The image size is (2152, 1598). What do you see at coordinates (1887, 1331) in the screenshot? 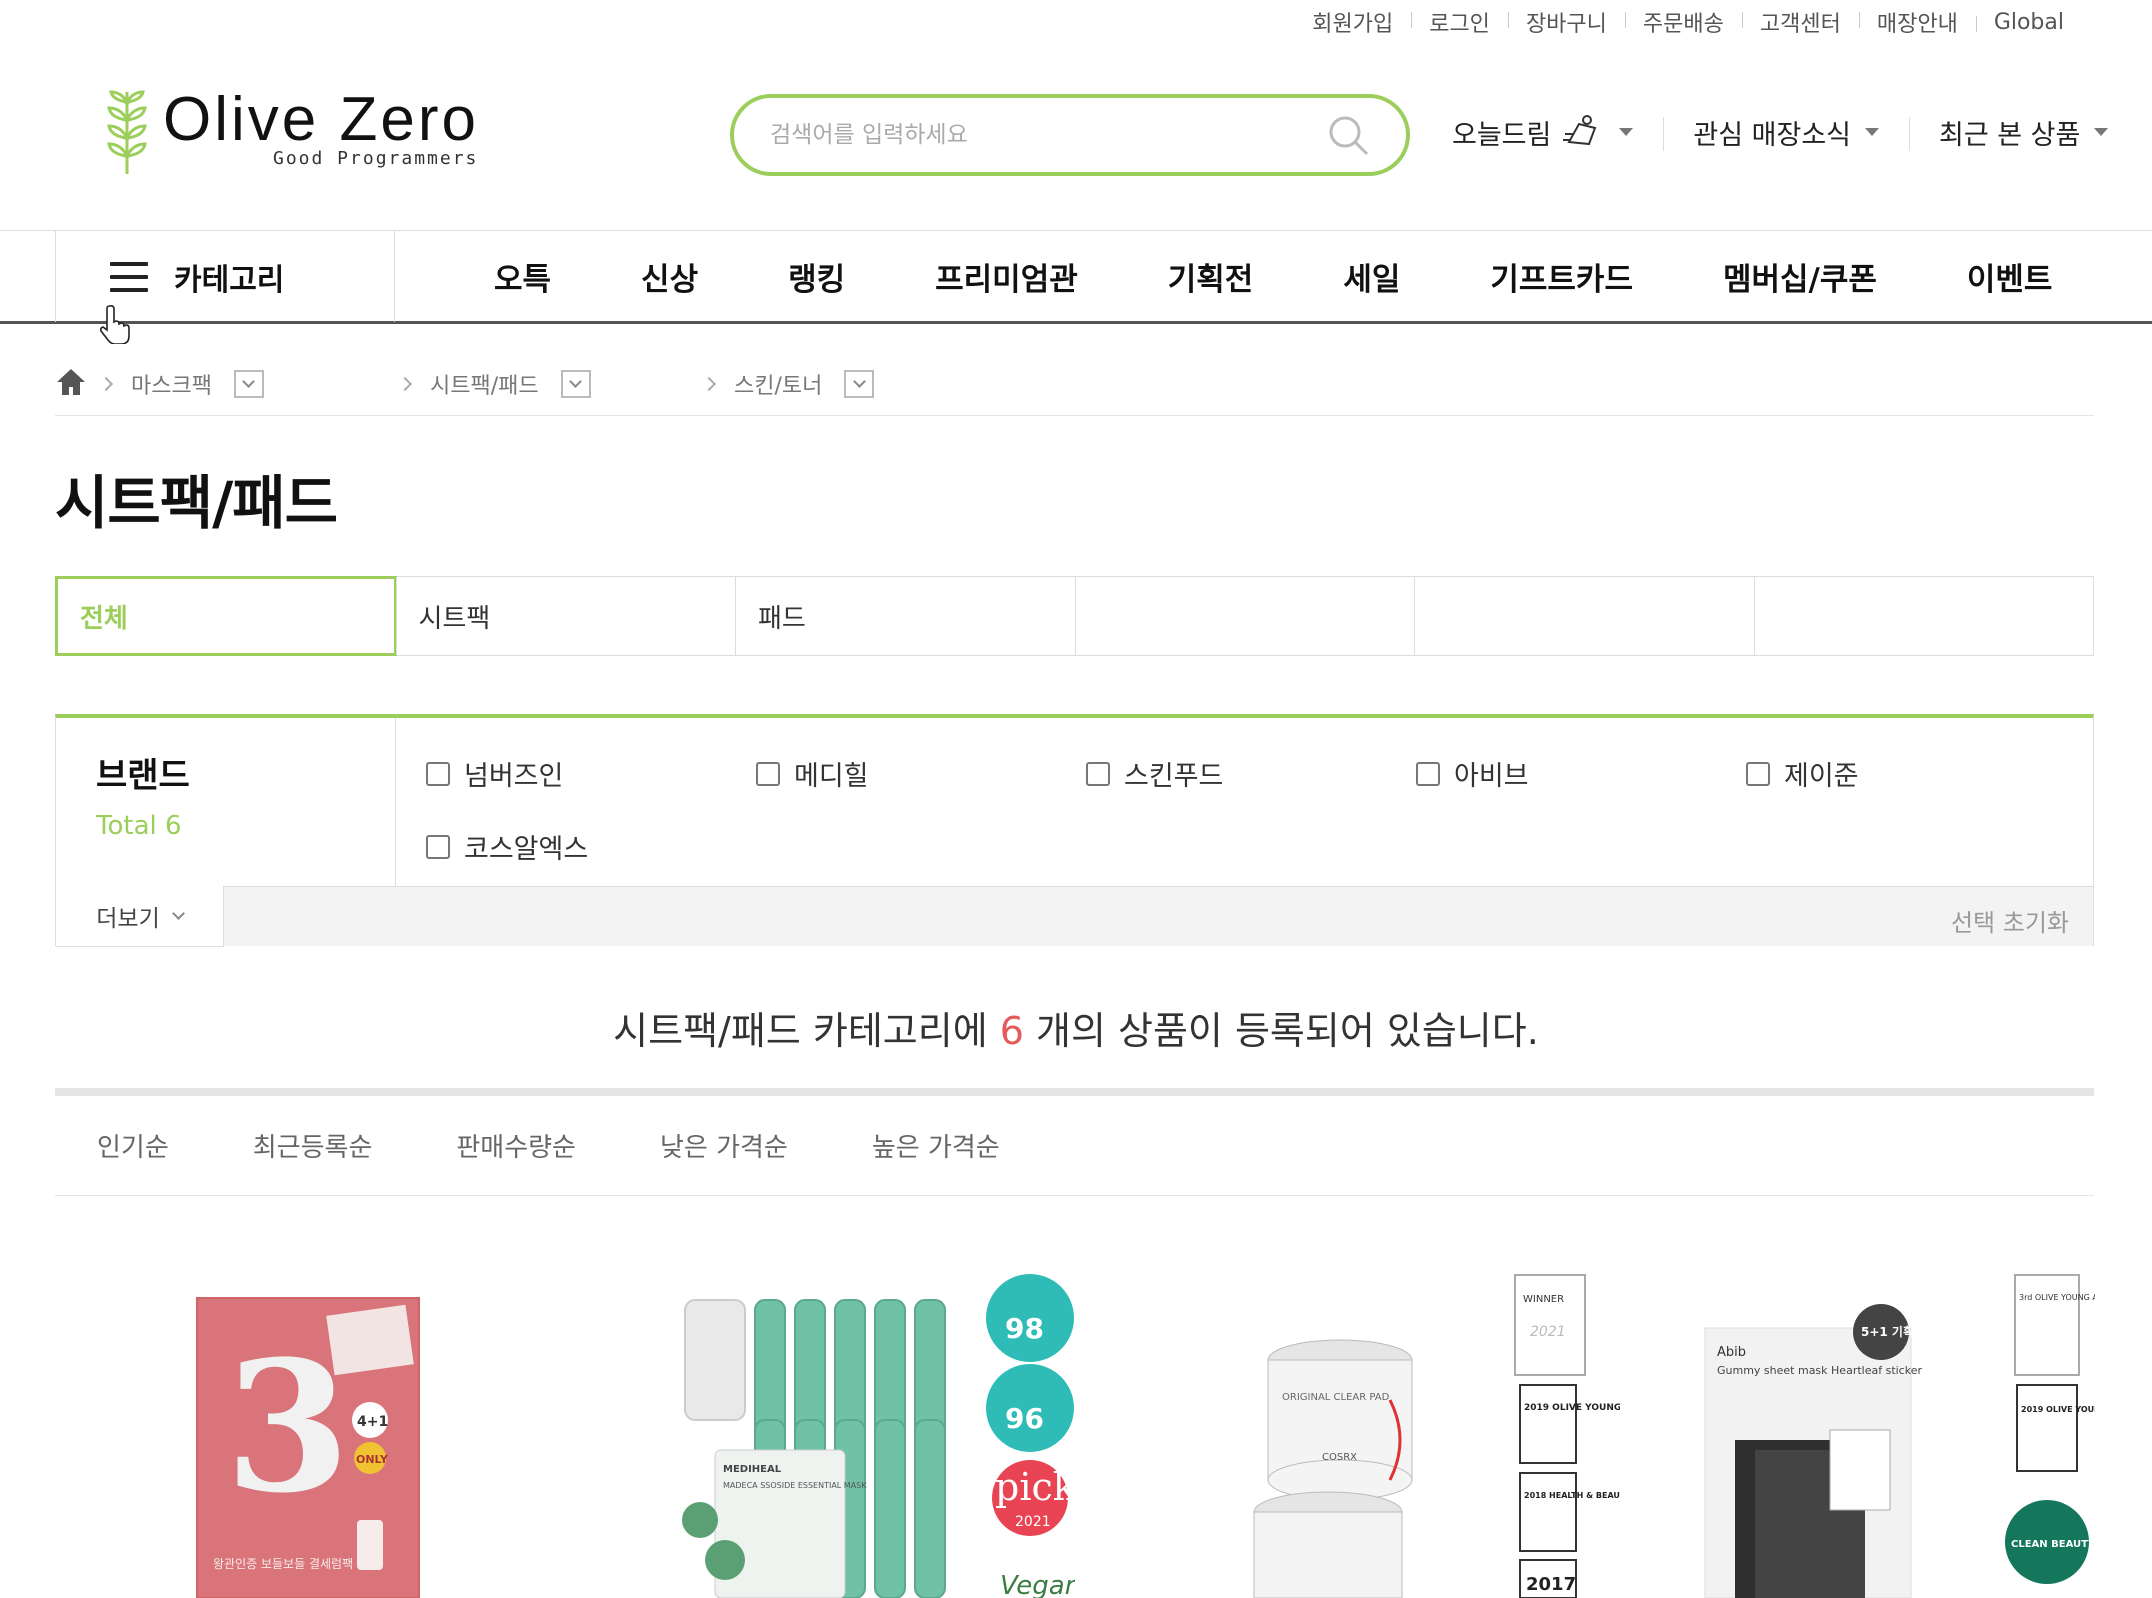
I see `product-badge: 5+1 기획` at bounding box center [1887, 1331].